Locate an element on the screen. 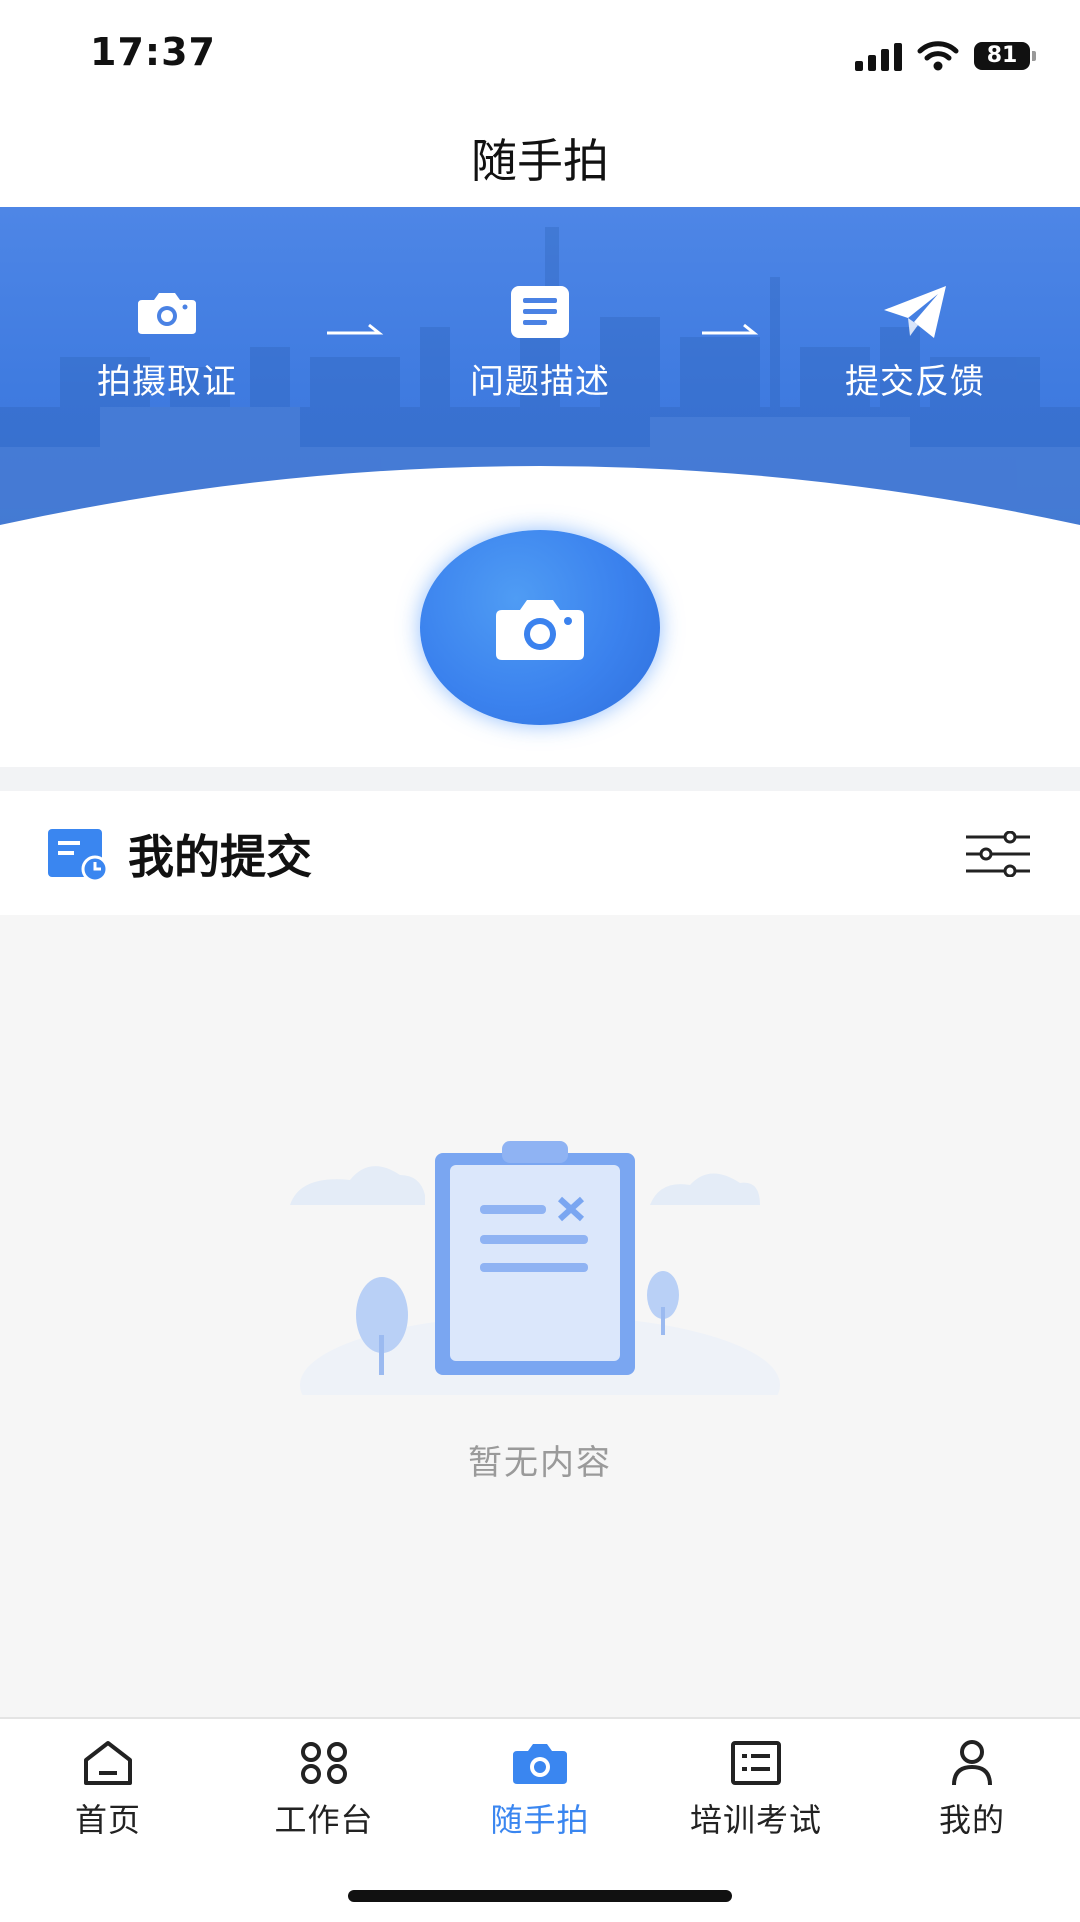  tab-profile: 我的 is located at coordinates (972, 1789).